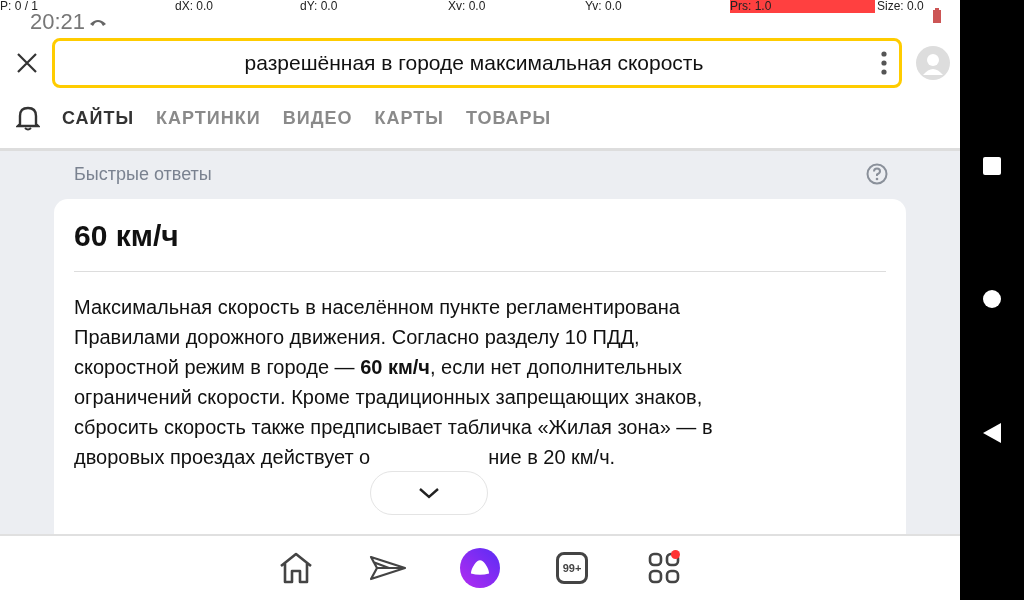  I want to click on search-tab: КАРТИНКИ, so click(208, 118).